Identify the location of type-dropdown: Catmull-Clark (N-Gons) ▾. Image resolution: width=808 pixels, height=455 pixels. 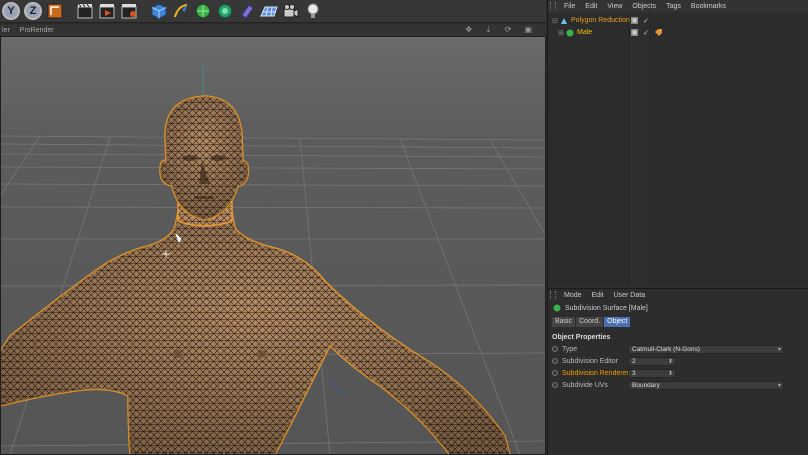
(706, 349).